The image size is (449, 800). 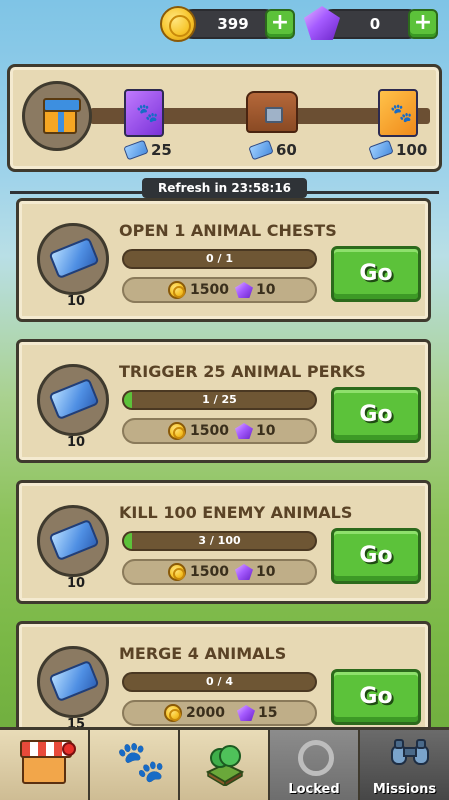 I want to click on nav-animals: 🐾, so click(x=135, y=765).